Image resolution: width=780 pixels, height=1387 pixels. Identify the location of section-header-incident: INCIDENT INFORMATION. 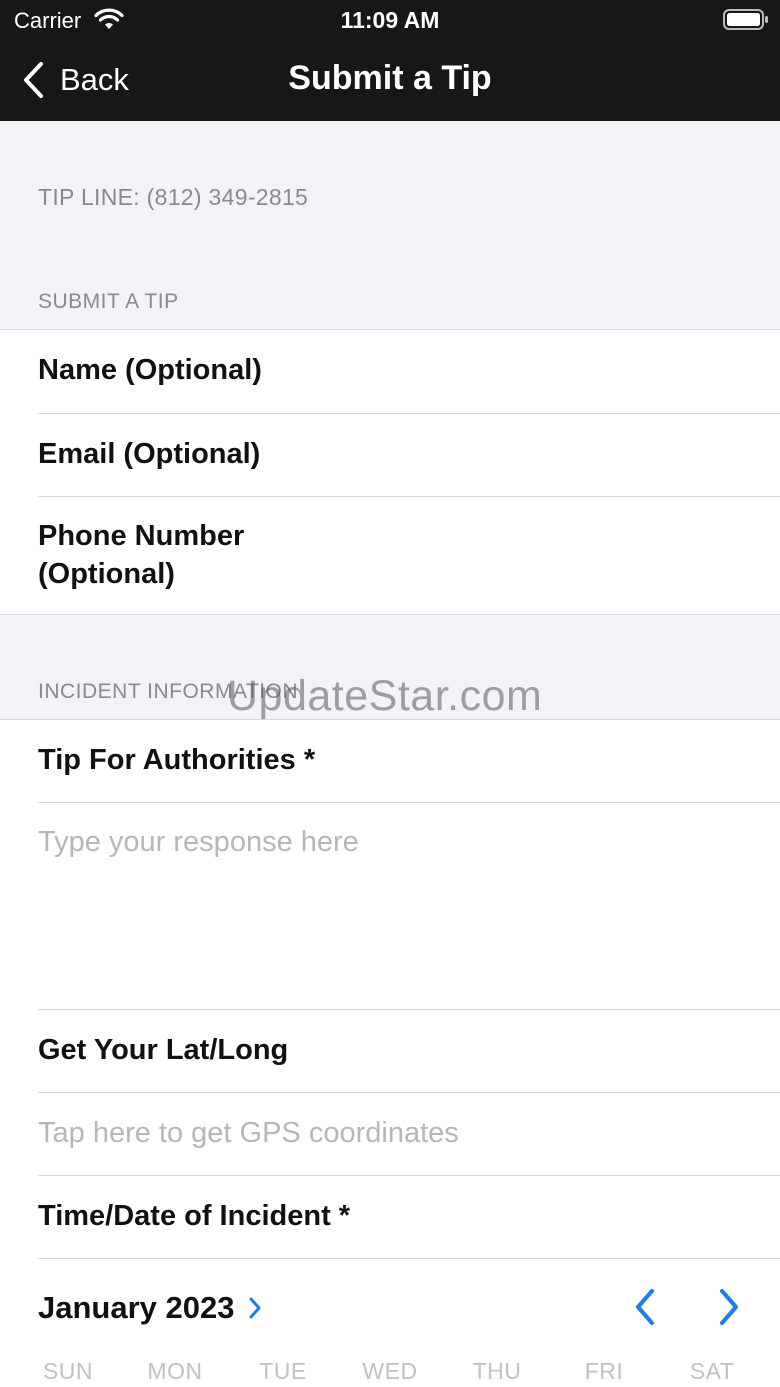
(168, 691).